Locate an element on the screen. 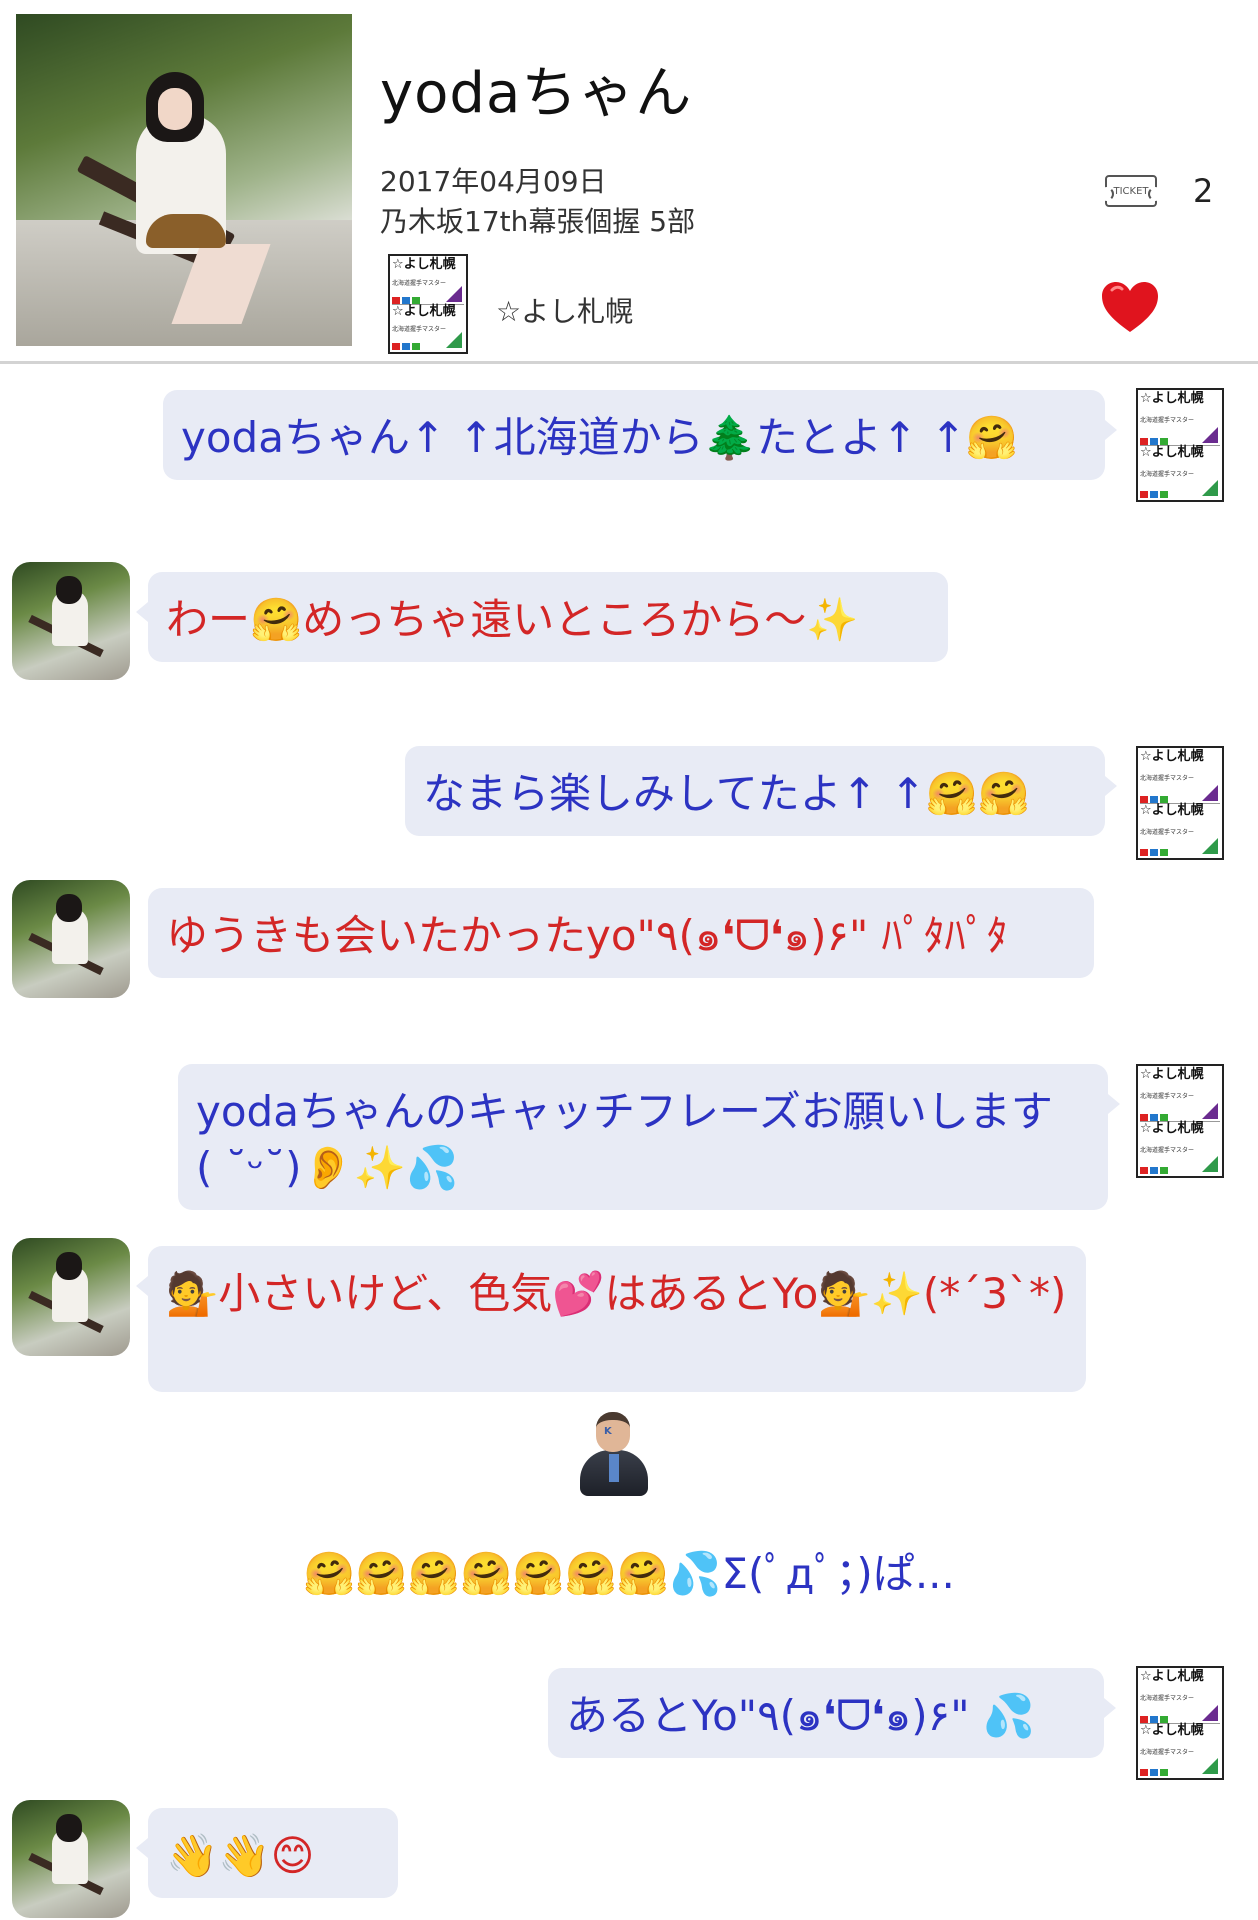  ticket-icon-label: TICKET is located at coordinates (1131, 191).